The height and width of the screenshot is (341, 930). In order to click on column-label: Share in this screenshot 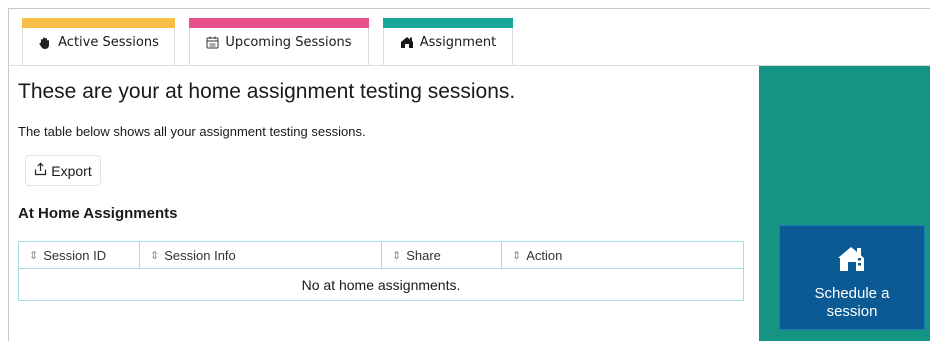, I will do `click(423, 255)`.